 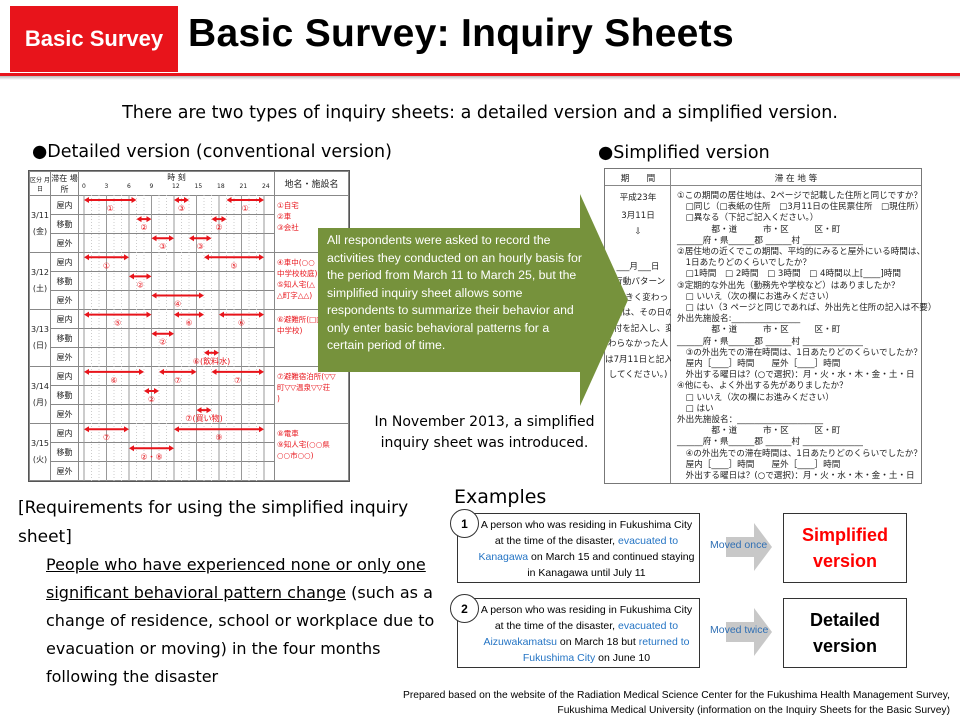 What do you see at coordinates (40, 281) in the screenshot?
I see `day-cell: 3/12 (土)` at bounding box center [40, 281].